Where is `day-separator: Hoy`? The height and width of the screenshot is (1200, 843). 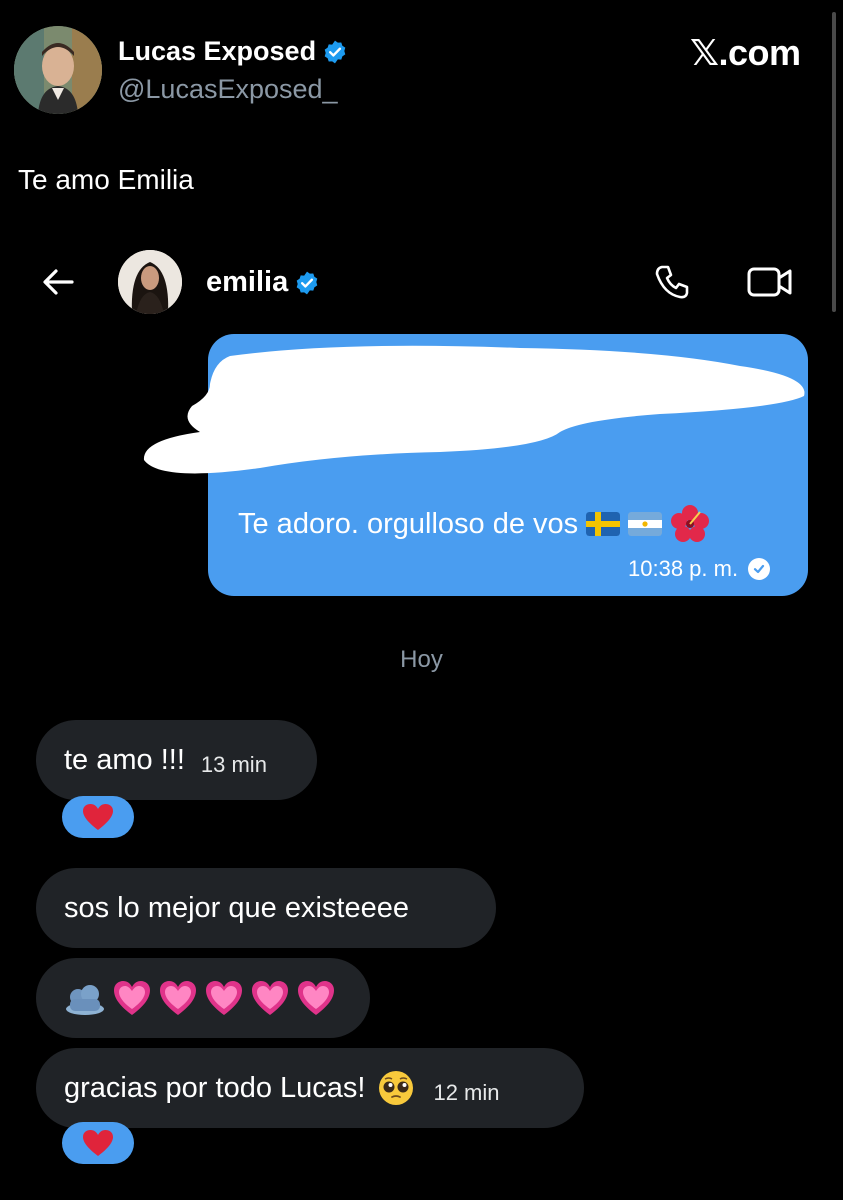
day-separator: Hoy is located at coordinates (421, 659).